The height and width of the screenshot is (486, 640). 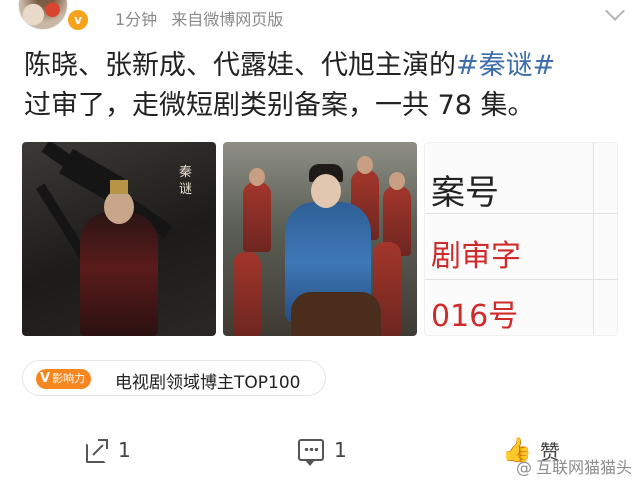 I want to click on image-thumb-document: 案号 剧审字 016号, so click(x=521, y=239).